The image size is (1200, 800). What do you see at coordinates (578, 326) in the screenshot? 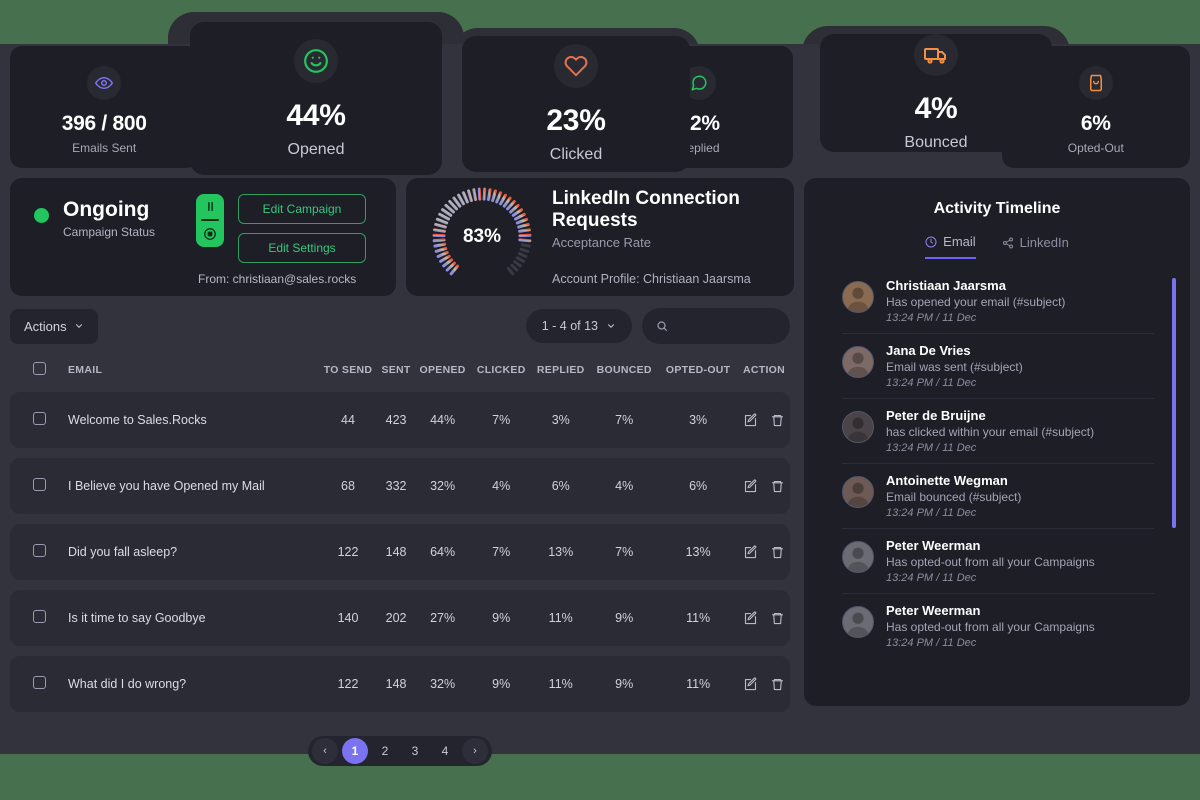
I see `range-selector: 1 - 4 of 13` at bounding box center [578, 326].